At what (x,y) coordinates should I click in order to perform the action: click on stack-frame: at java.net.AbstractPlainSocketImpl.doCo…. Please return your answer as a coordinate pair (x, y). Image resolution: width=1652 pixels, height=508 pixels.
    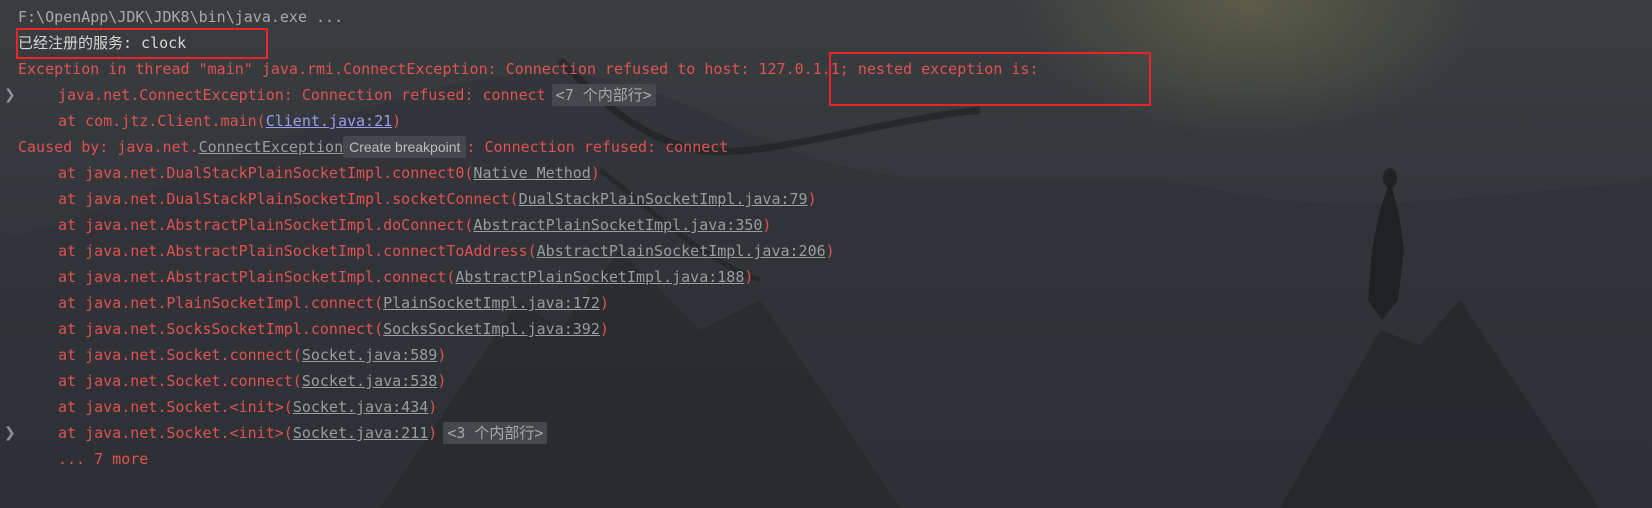
    Looking at the image, I should click on (414, 225).